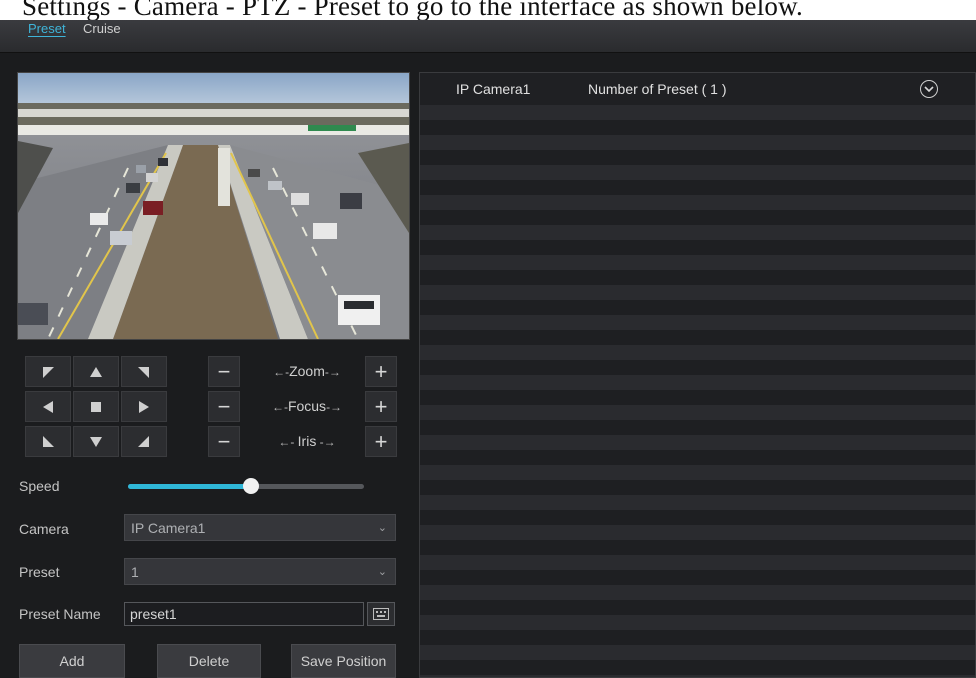  Describe the element at coordinates (250, 486) in the screenshot. I see `speed-slider-thumb` at that location.